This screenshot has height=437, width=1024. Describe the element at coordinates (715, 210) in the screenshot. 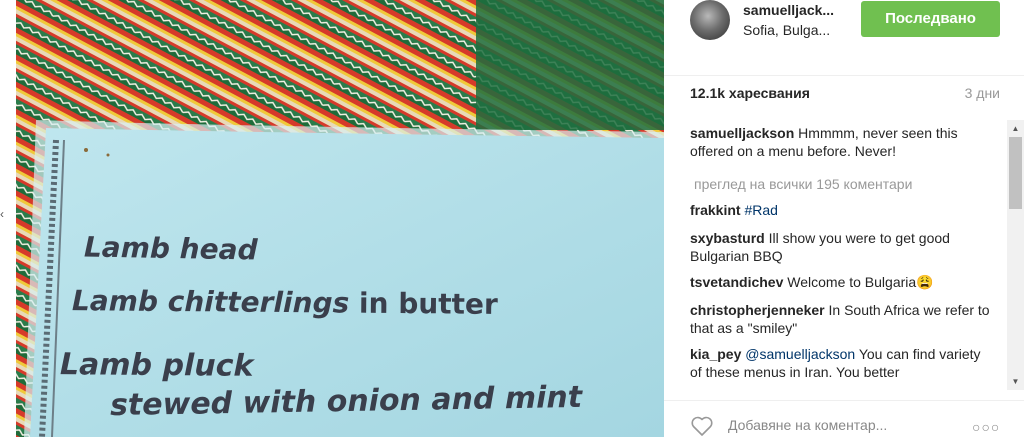

I see `comment-user: frakkint` at that location.